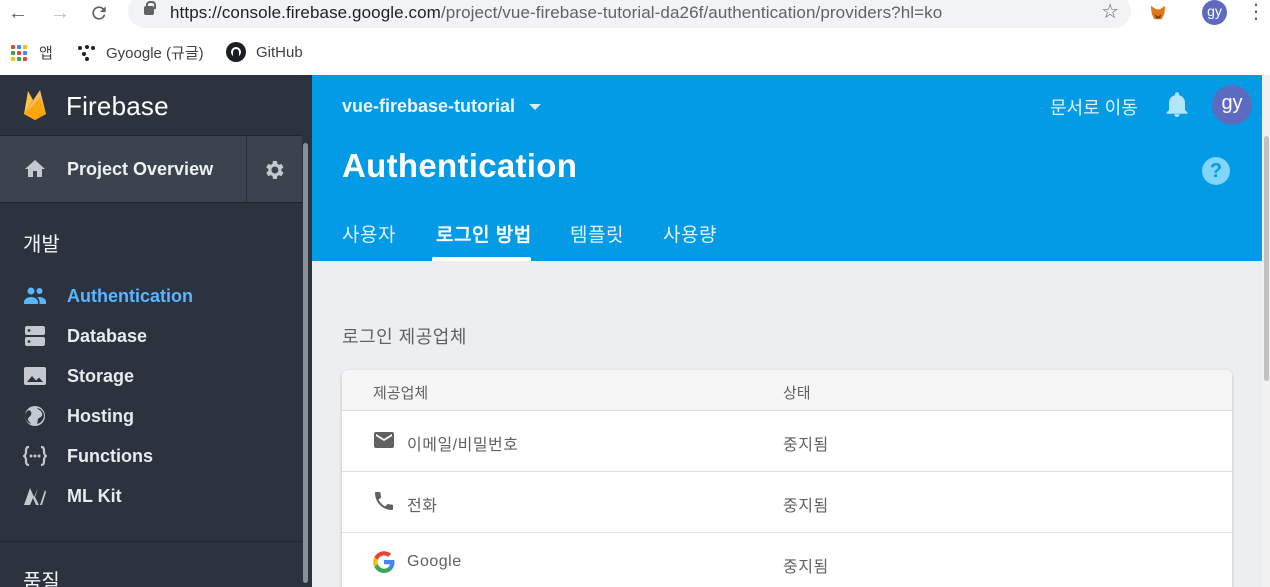  What do you see at coordinates (1094, 107) in the screenshot?
I see `docs-link: 문서로 이동` at bounding box center [1094, 107].